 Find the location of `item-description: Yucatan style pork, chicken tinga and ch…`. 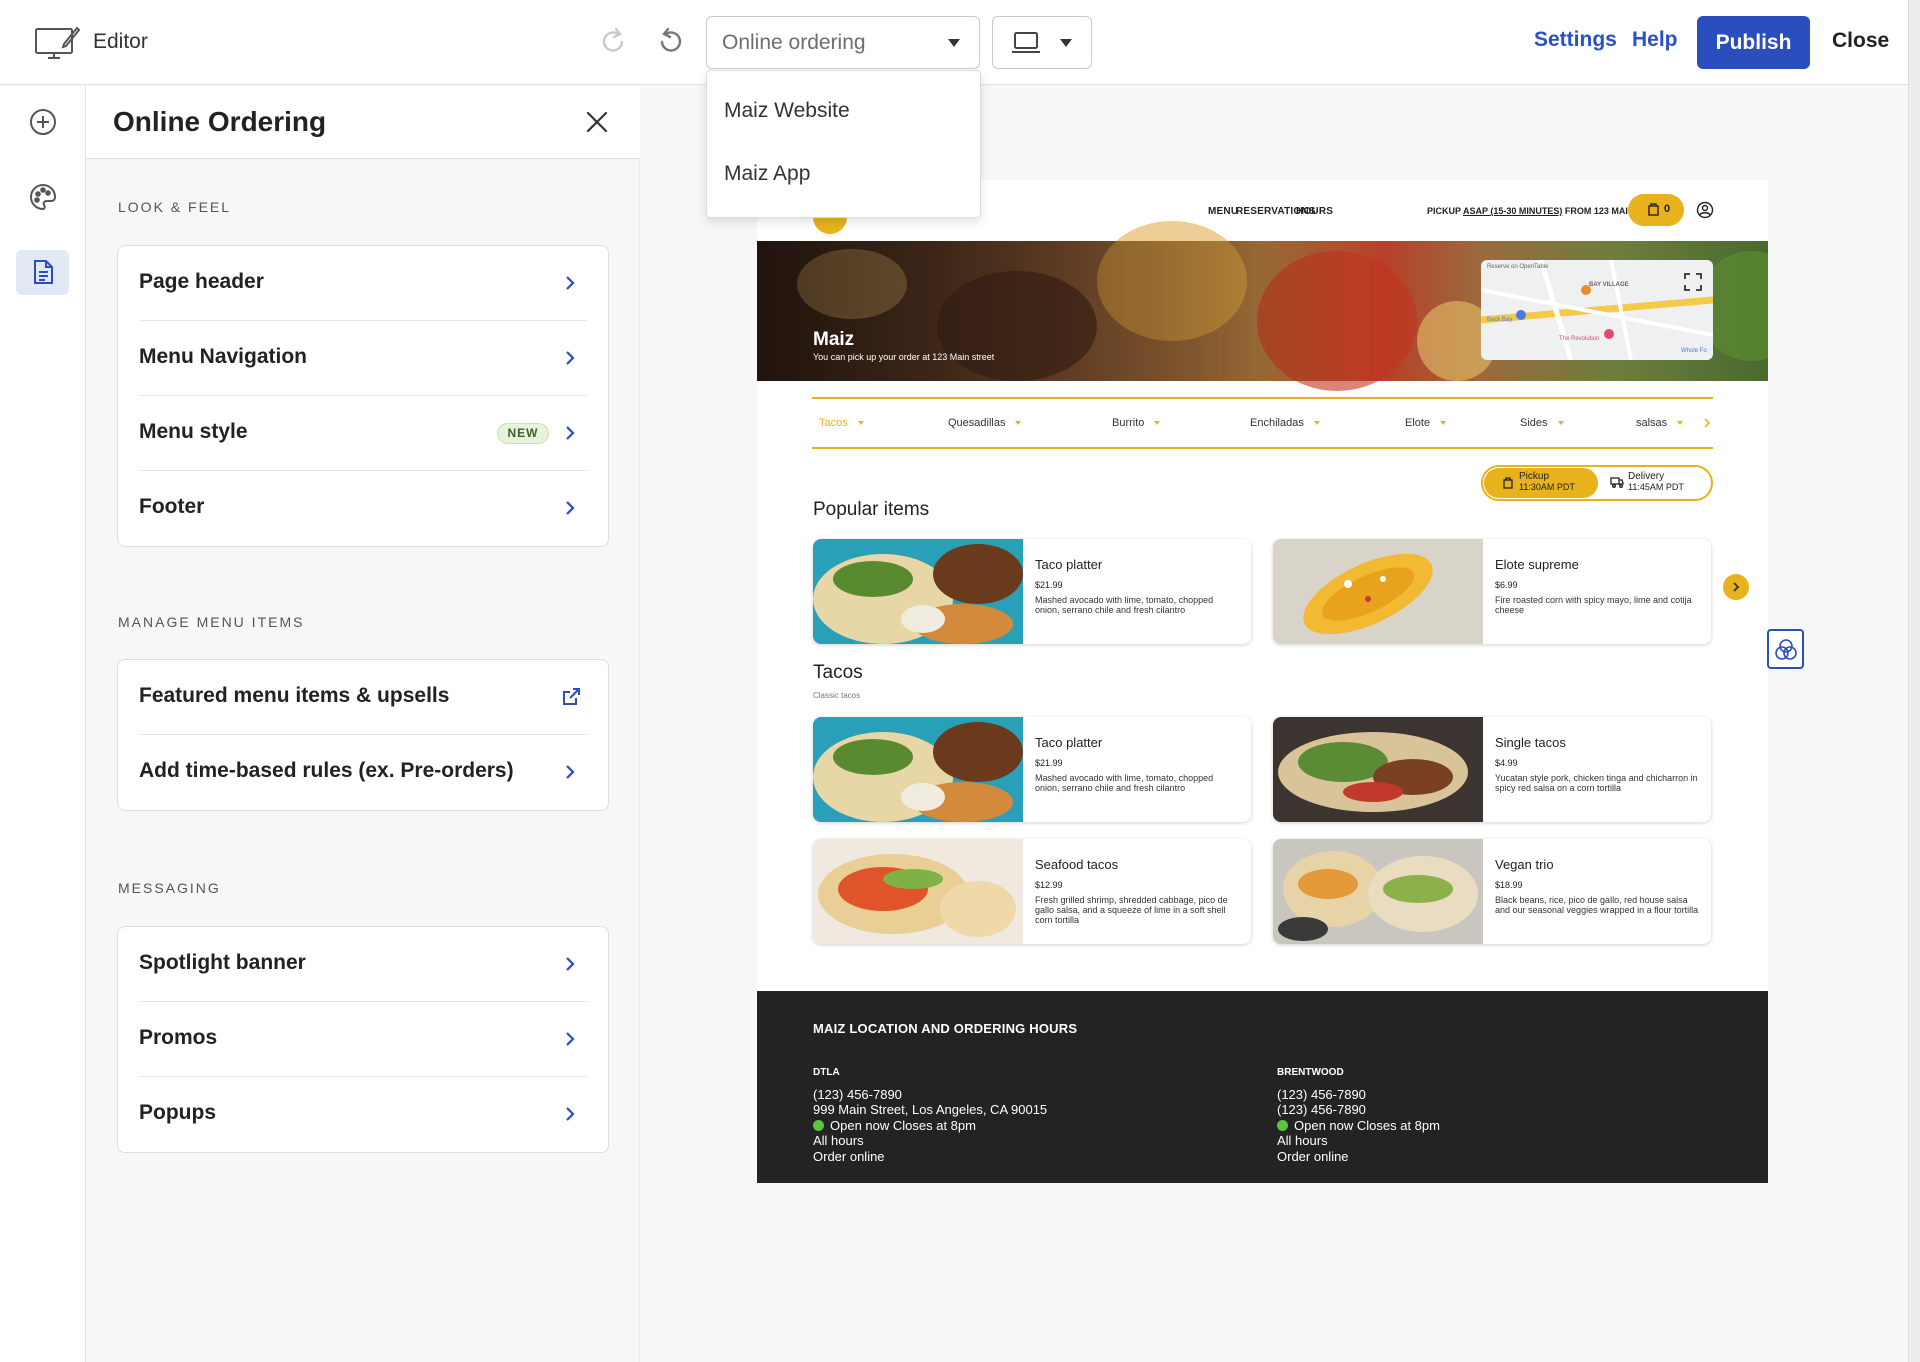

item-description: Yucatan style pork, chicken tinga and ch… is located at coordinates (1596, 783).